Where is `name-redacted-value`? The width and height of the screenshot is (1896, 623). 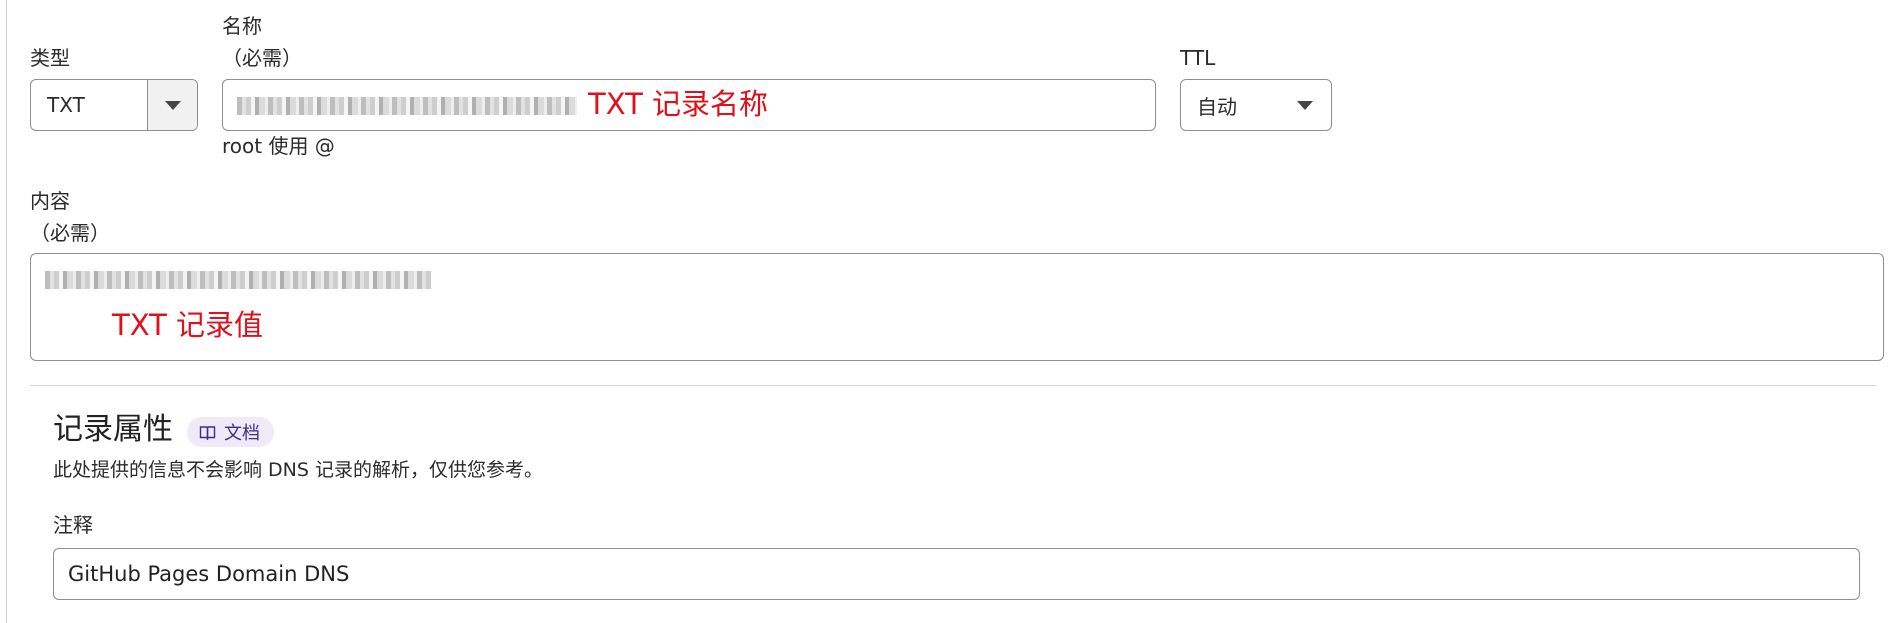
name-redacted-value is located at coordinates (407, 106).